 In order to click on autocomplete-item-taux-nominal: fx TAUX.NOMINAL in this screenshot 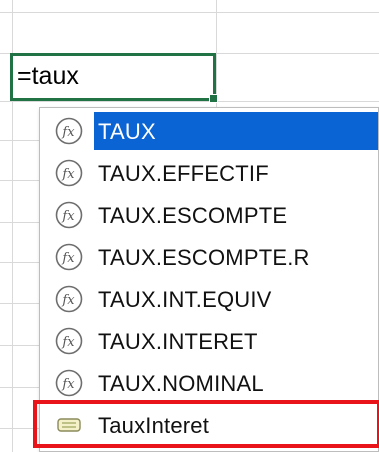, I will do `click(209, 383)`.